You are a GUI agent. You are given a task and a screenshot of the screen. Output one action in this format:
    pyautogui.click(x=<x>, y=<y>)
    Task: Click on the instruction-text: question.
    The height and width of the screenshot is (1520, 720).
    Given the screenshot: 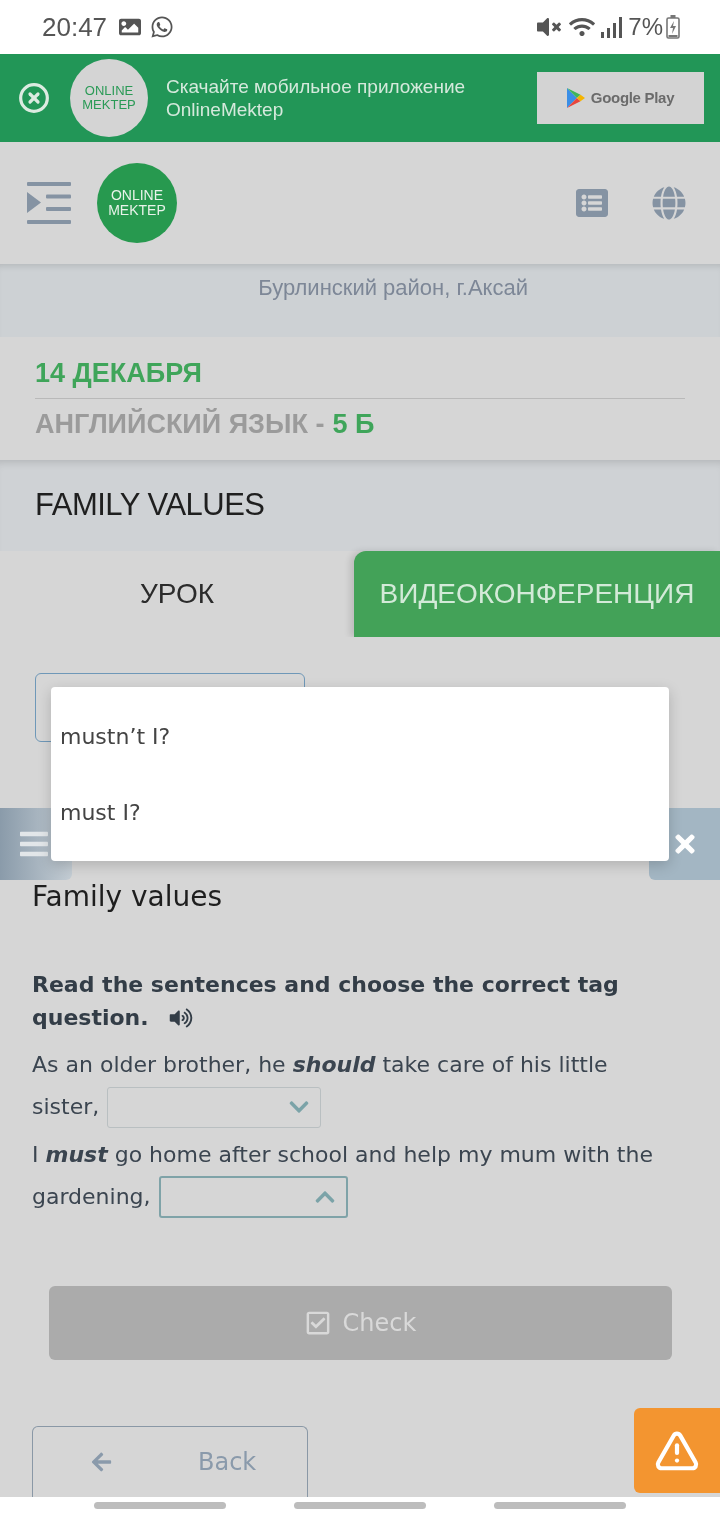 What is the action you would take?
    pyautogui.click(x=90, y=1018)
    